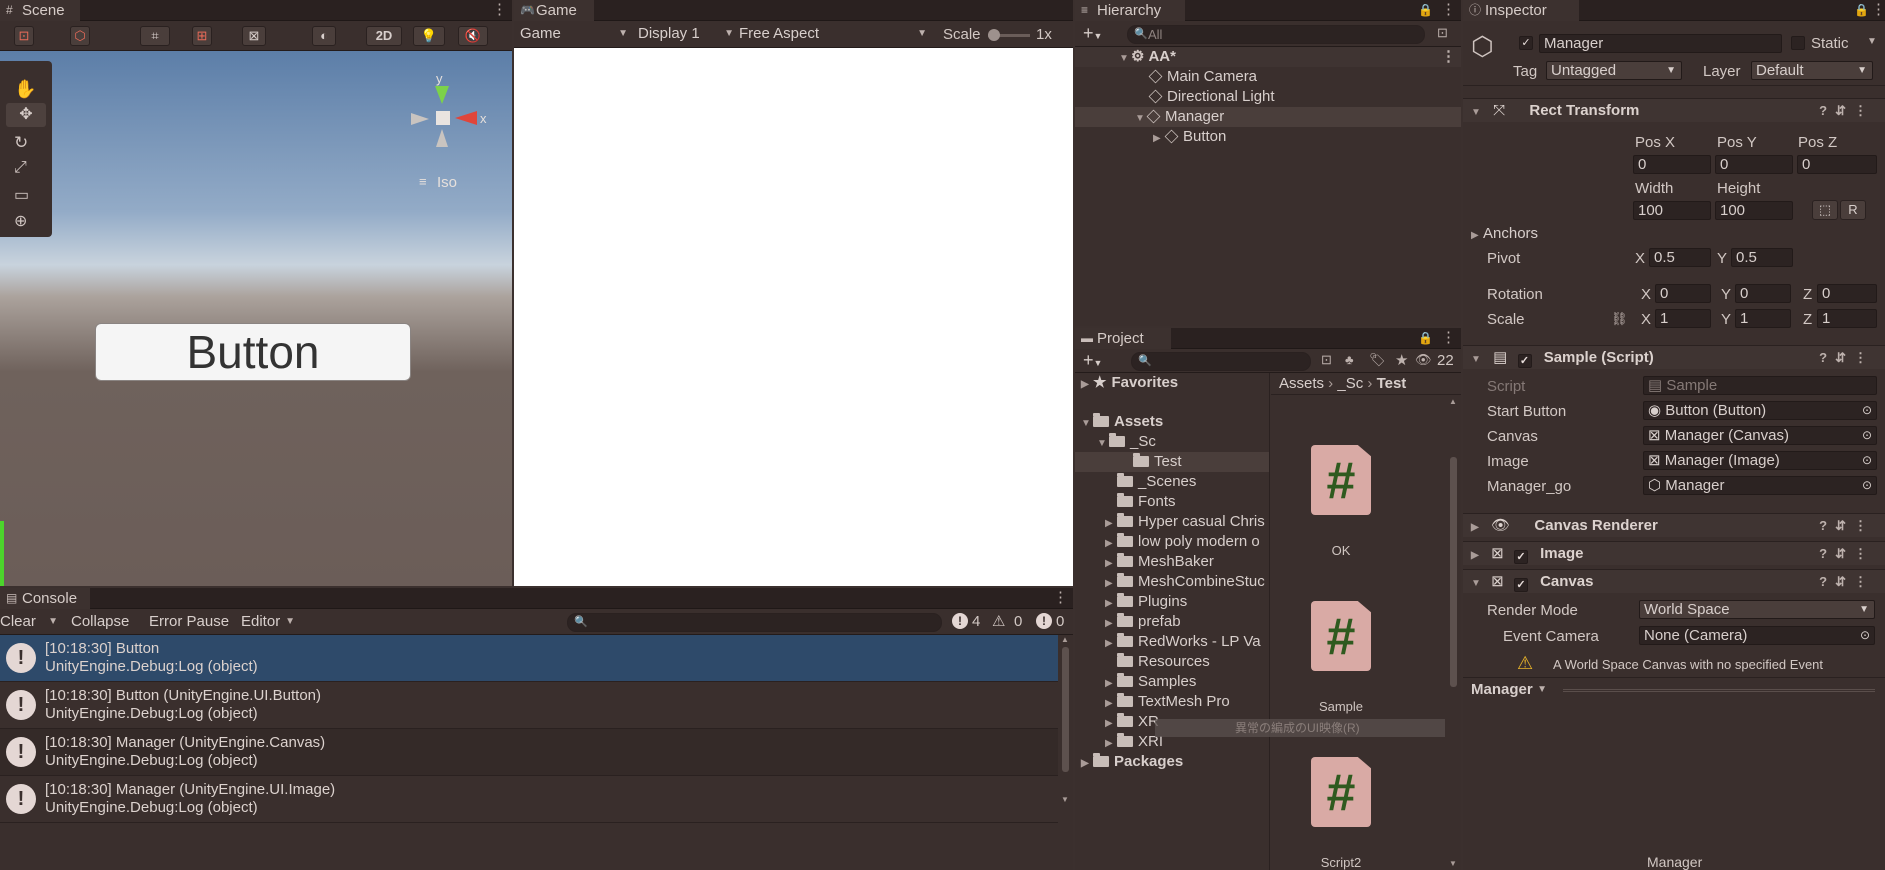 Image resolution: width=1885 pixels, height=870 pixels. Describe the element at coordinates (994, 35) in the screenshot. I see `scale-slider-knob` at that location.